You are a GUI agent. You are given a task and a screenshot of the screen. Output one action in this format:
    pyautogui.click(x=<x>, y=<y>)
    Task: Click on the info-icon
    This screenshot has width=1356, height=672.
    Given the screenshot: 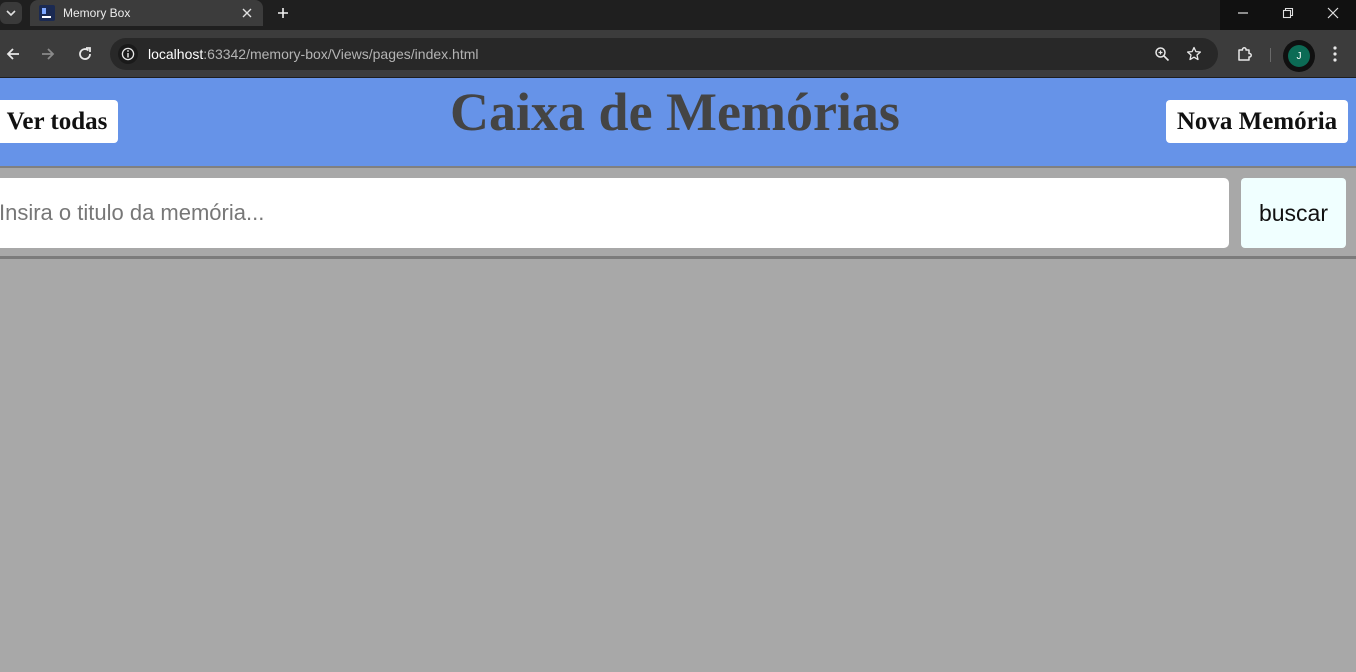 What is the action you would take?
    pyautogui.click(x=128, y=54)
    